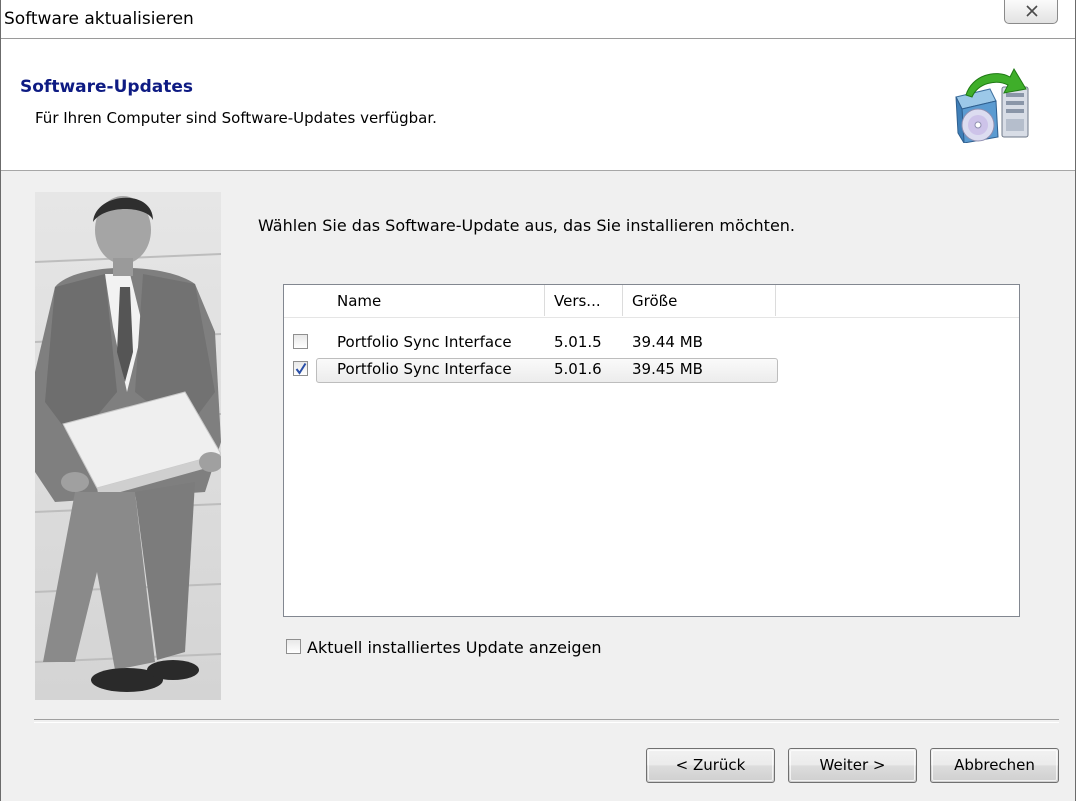 Image resolution: width=1076 pixels, height=801 pixels. I want to click on back-button-label: < Zurück, so click(710, 765).